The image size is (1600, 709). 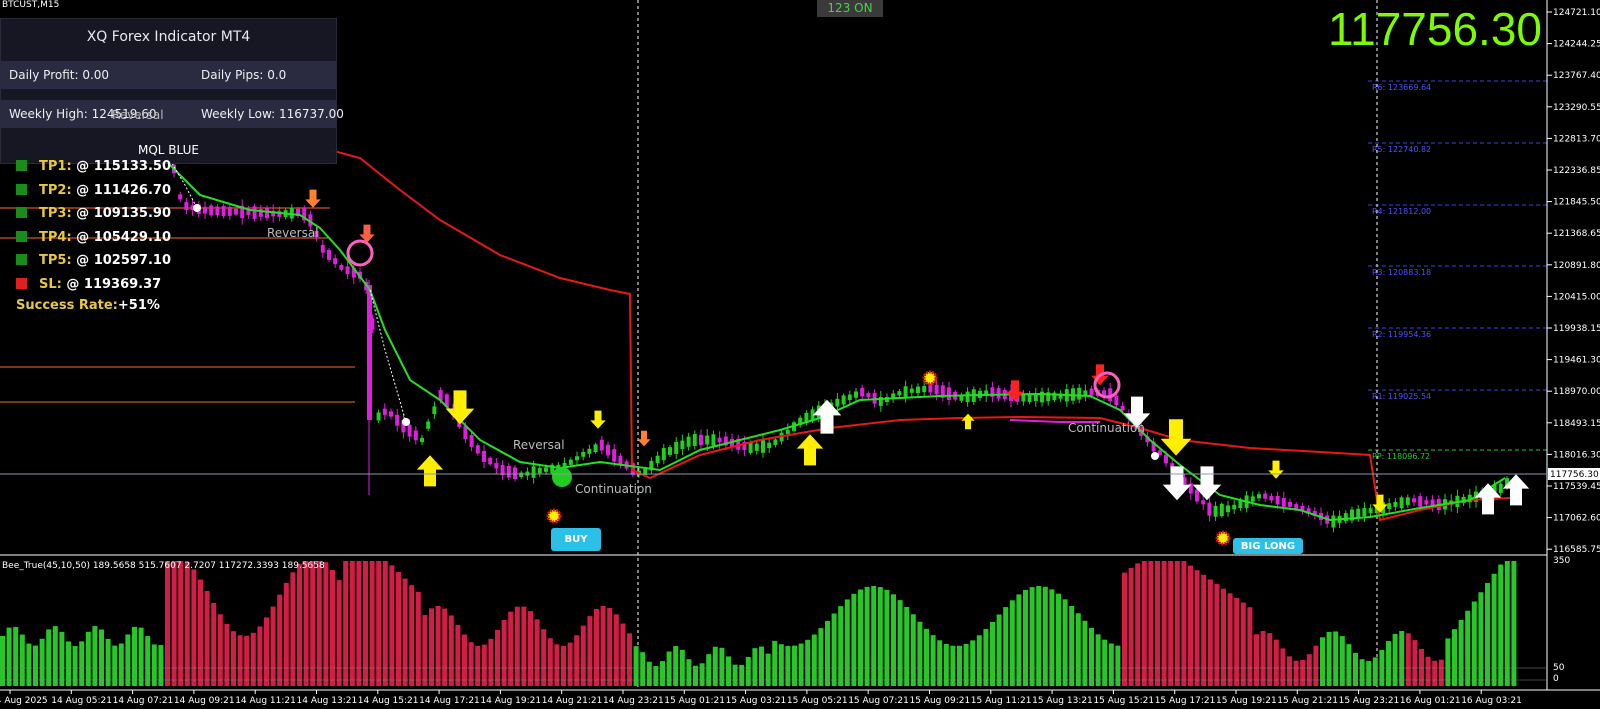 I want to click on price-tick-label: 124721.10, so click(x=1576, y=13).